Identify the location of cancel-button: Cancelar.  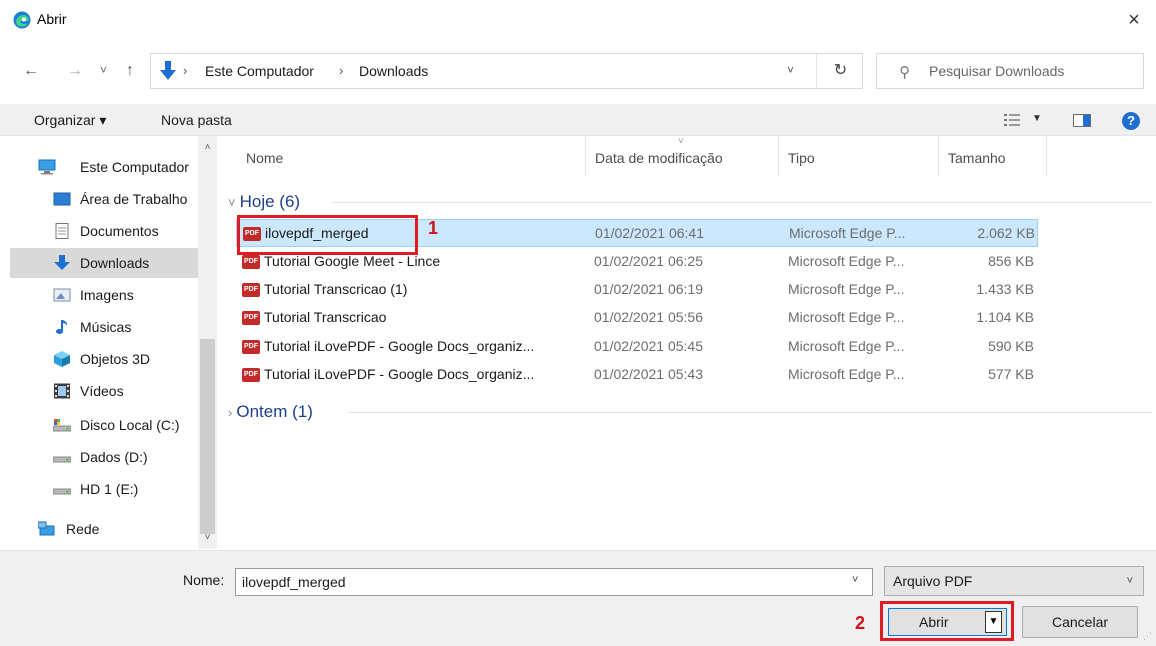
(1080, 622).